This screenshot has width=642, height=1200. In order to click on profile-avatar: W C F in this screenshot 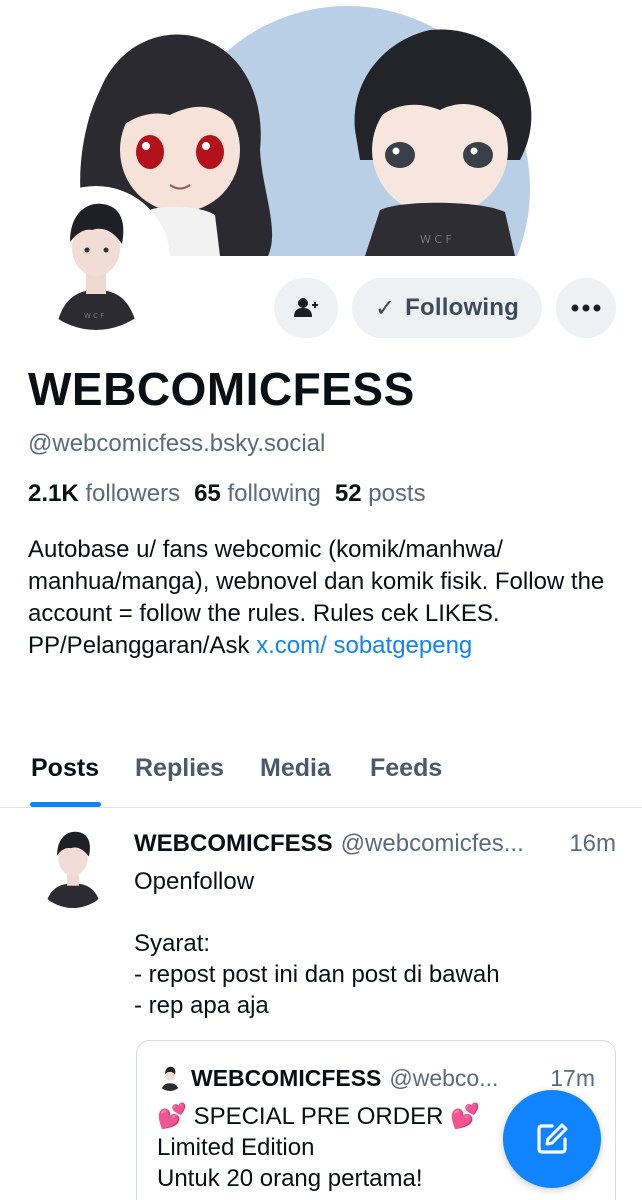, I will do `click(96, 260)`.